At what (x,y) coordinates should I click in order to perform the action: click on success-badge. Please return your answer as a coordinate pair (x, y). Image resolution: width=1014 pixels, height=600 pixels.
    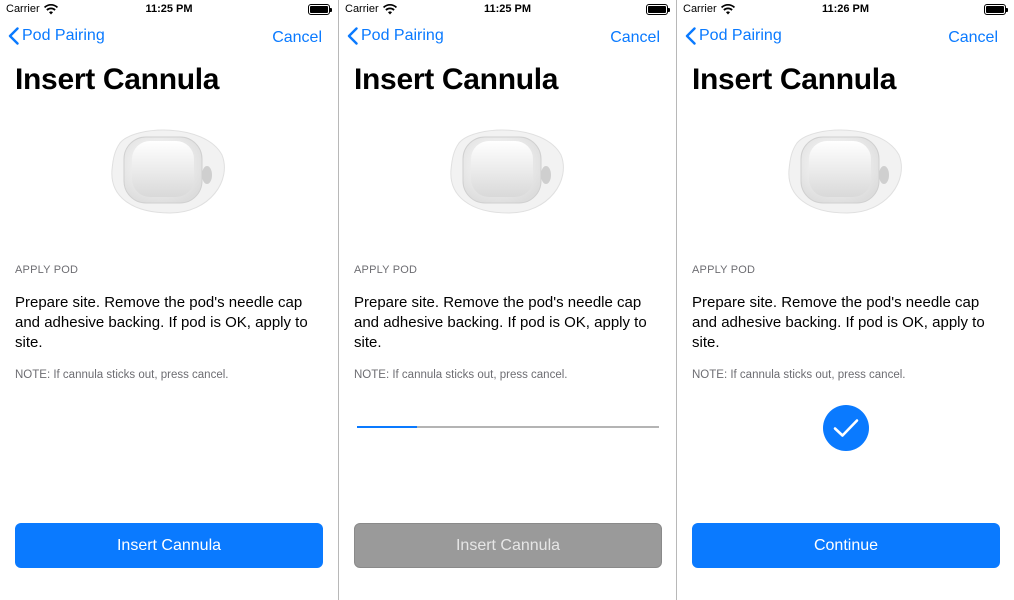
    Looking at the image, I should click on (846, 428).